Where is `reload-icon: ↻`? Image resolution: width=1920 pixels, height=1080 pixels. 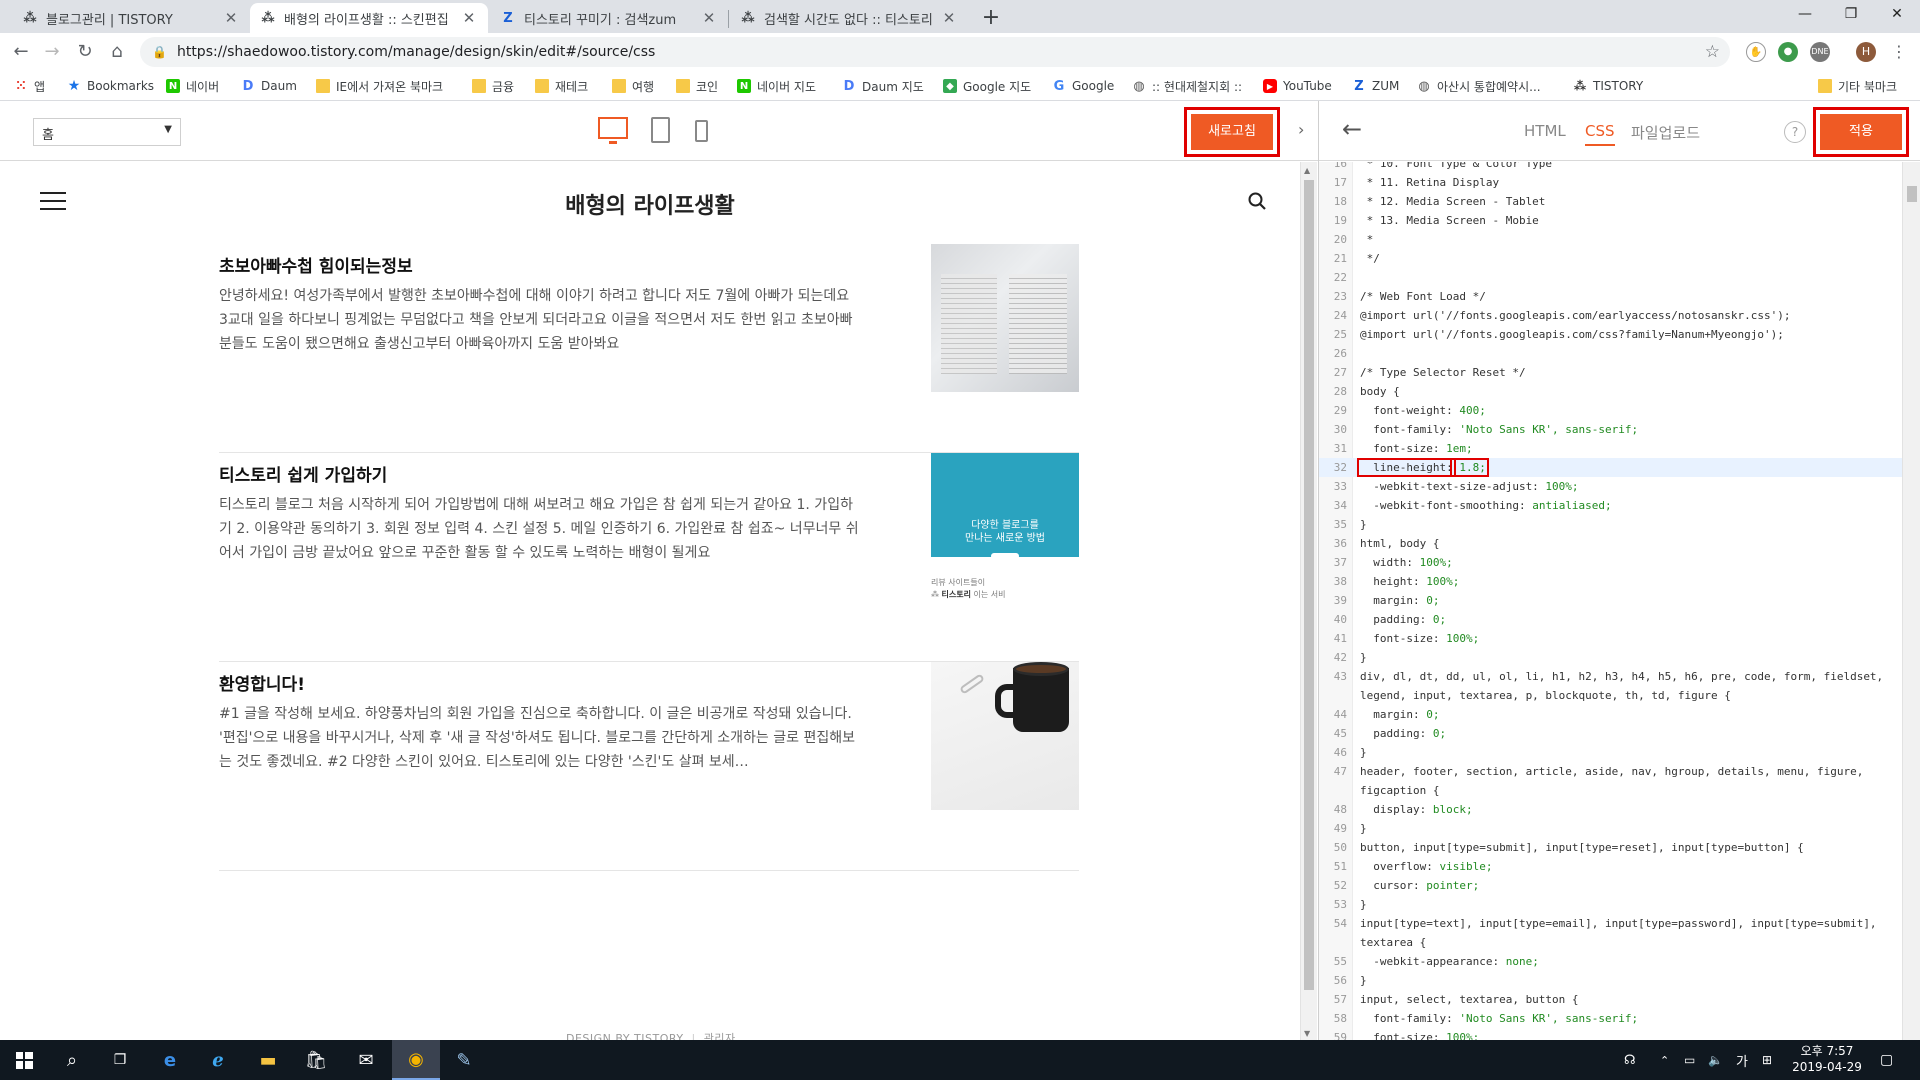 reload-icon: ↻ is located at coordinates (85, 52).